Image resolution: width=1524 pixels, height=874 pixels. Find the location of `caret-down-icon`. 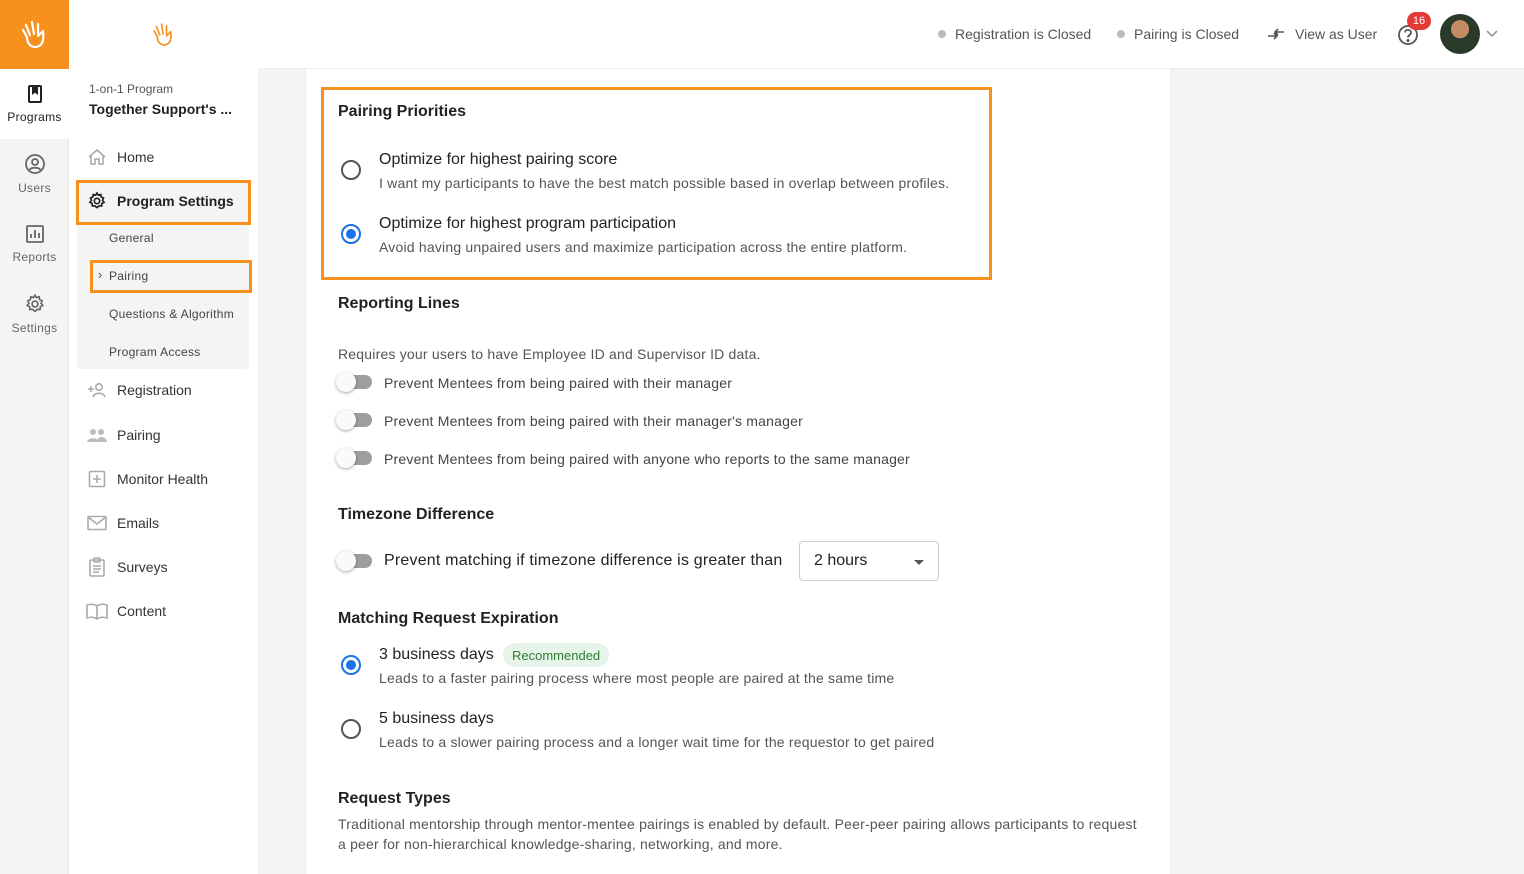

caret-down-icon is located at coordinates (919, 562).